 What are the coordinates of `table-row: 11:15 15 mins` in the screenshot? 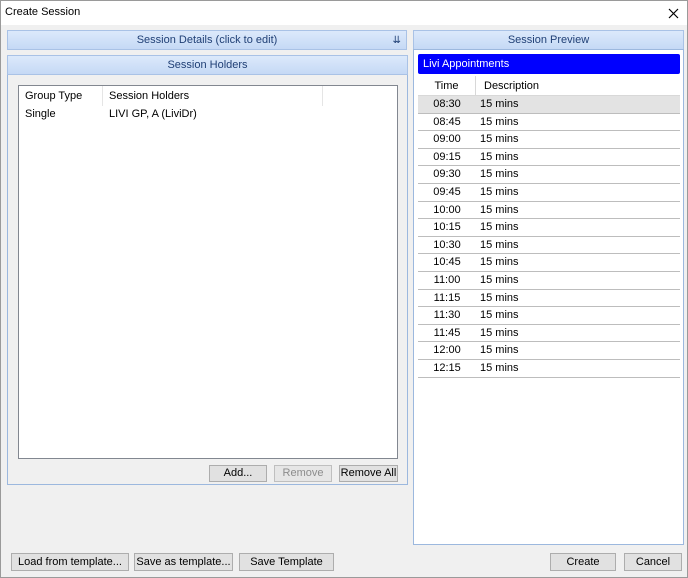 It's located at (549, 299).